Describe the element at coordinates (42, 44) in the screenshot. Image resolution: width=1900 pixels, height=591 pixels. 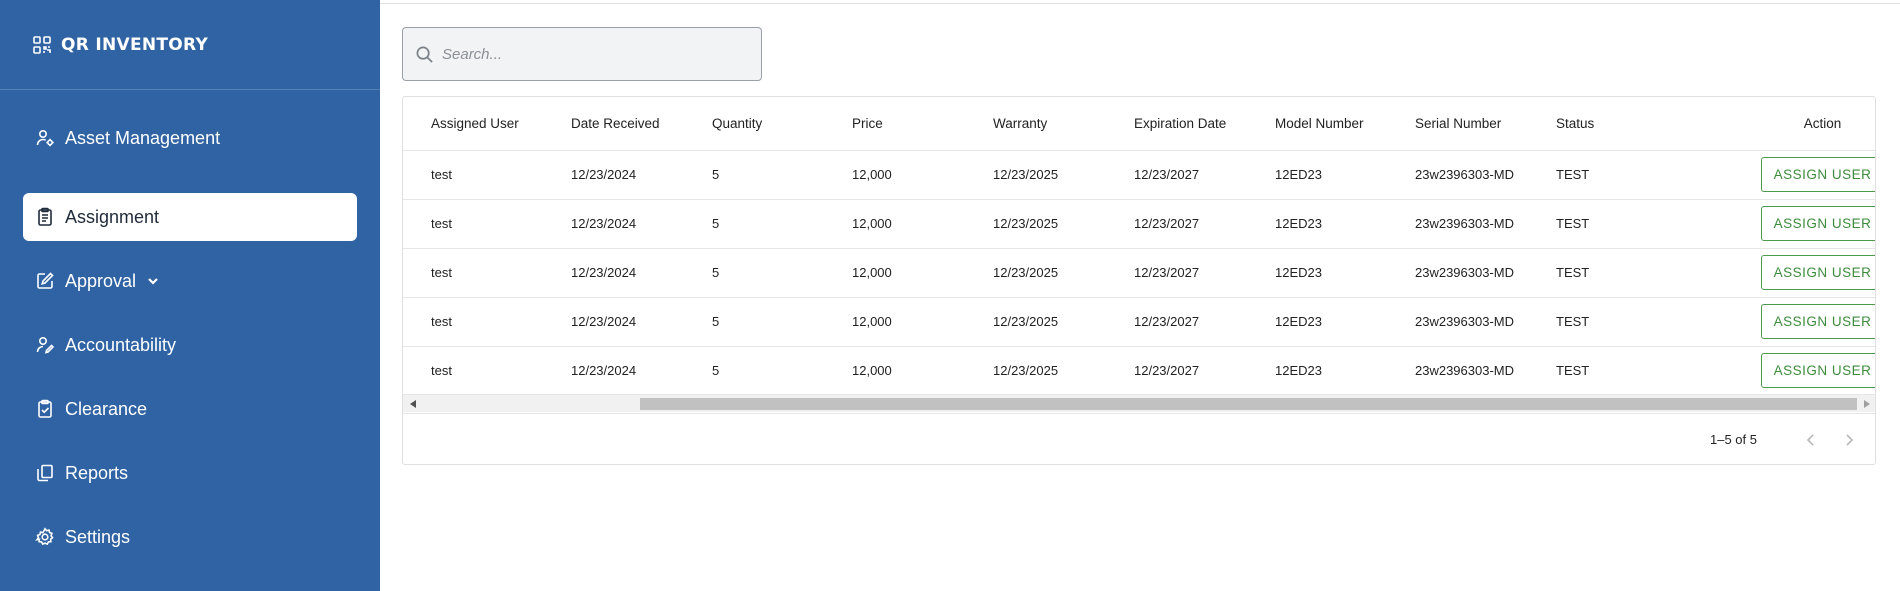
I see `qr-grid-icon` at that location.